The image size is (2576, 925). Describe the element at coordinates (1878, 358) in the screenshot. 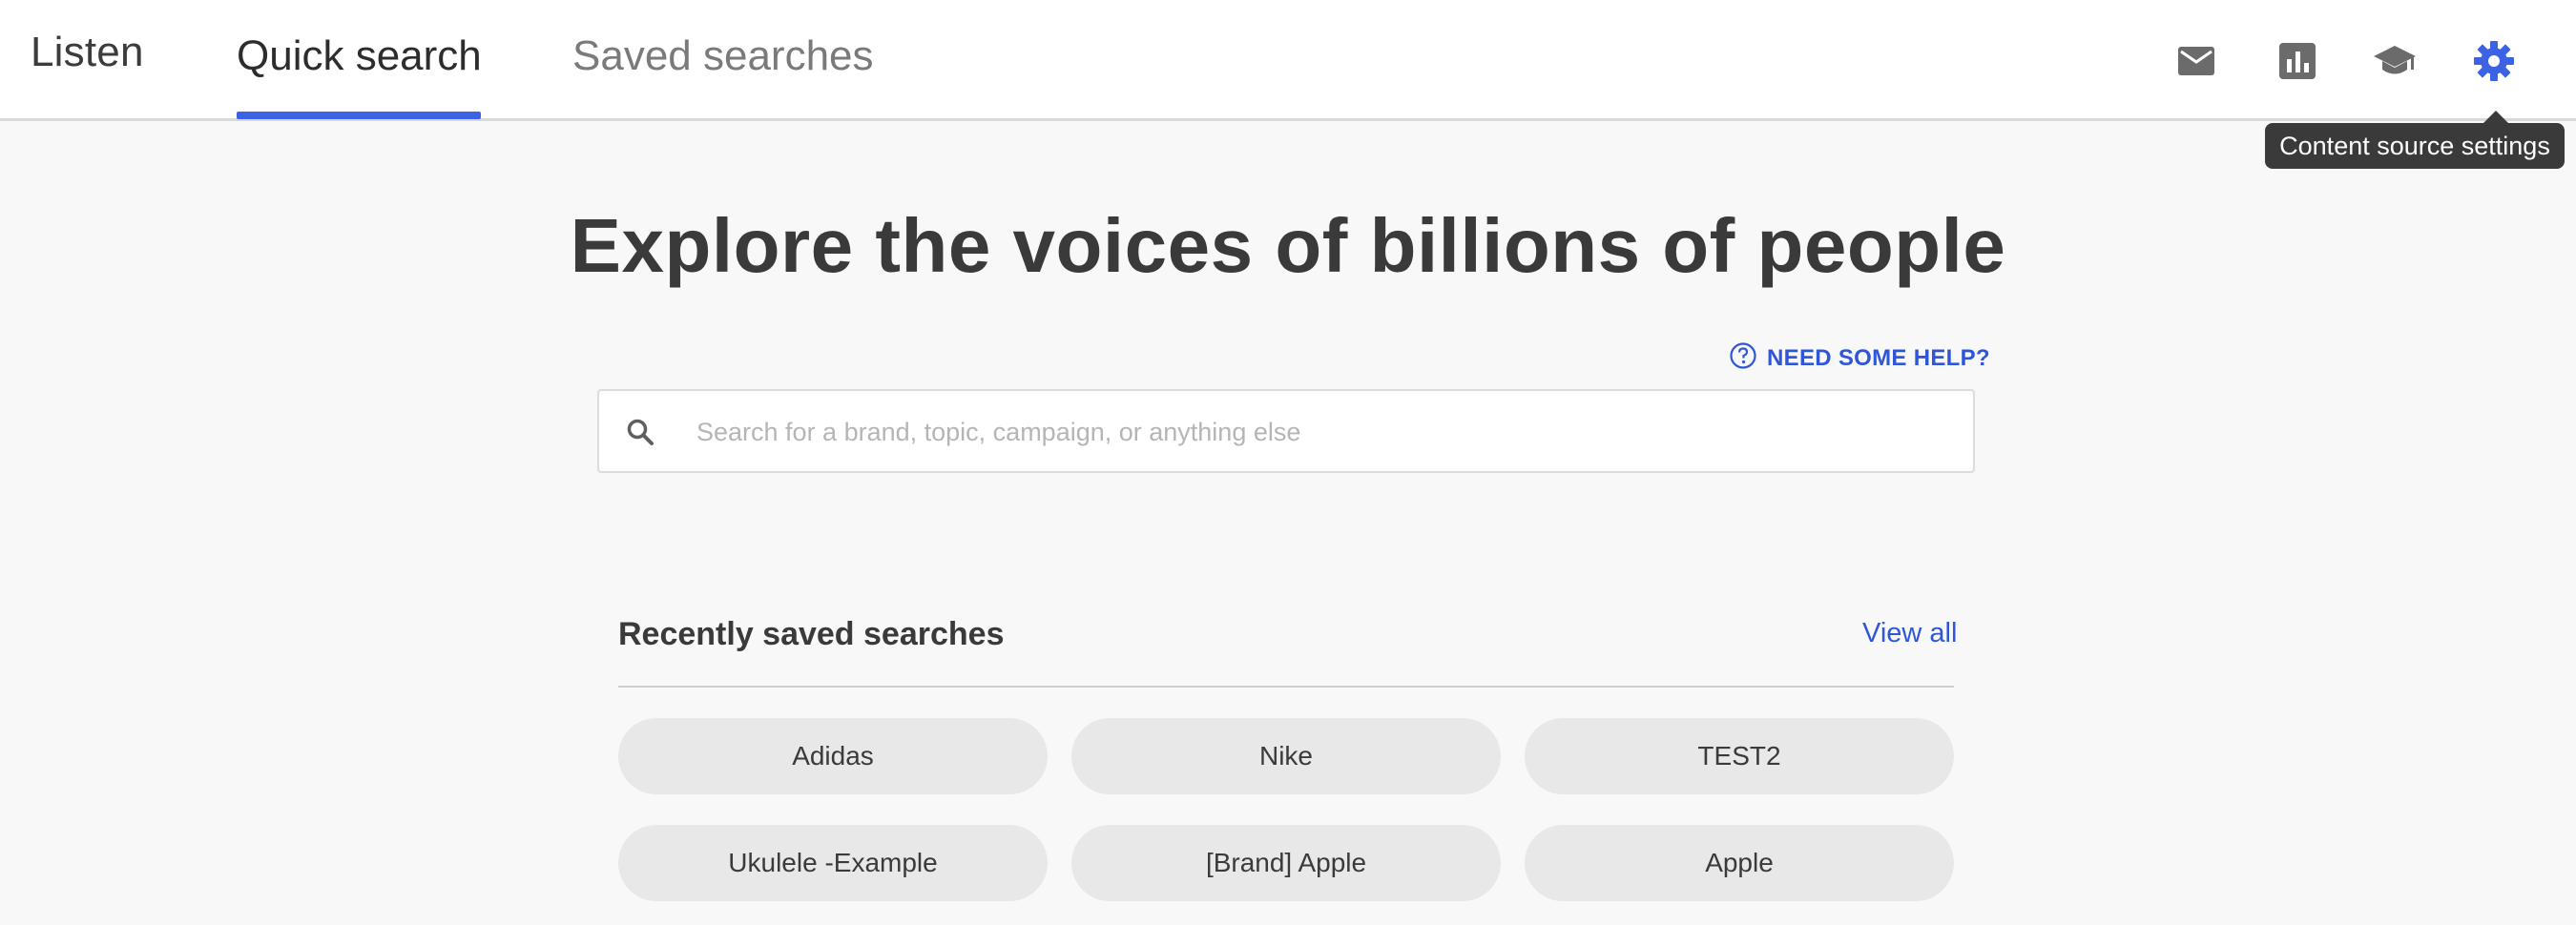

I see `need-help-label: NEED SOME HELP?` at that location.